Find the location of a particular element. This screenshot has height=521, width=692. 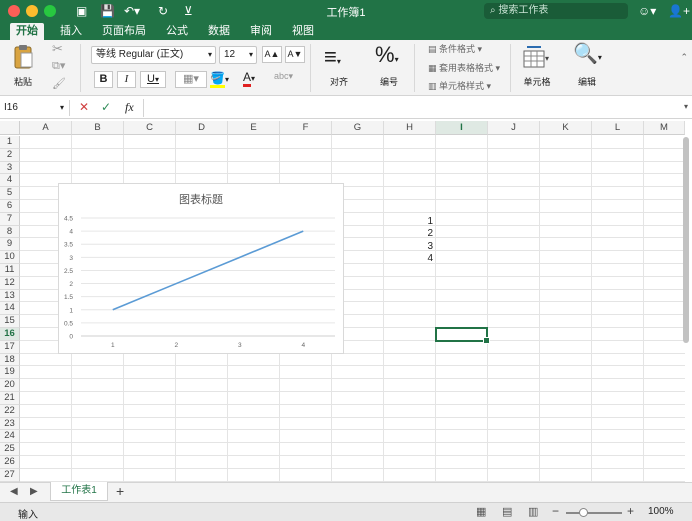

row-header-18: 18 is located at coordinates (10, 360).